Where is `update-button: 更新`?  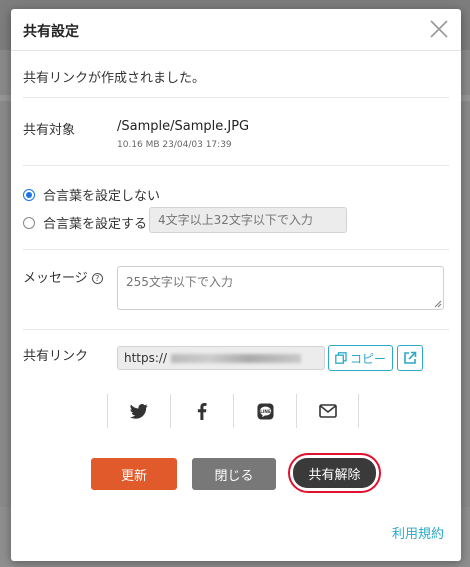 update-button: 更新 is located at coordinates (134, 474).